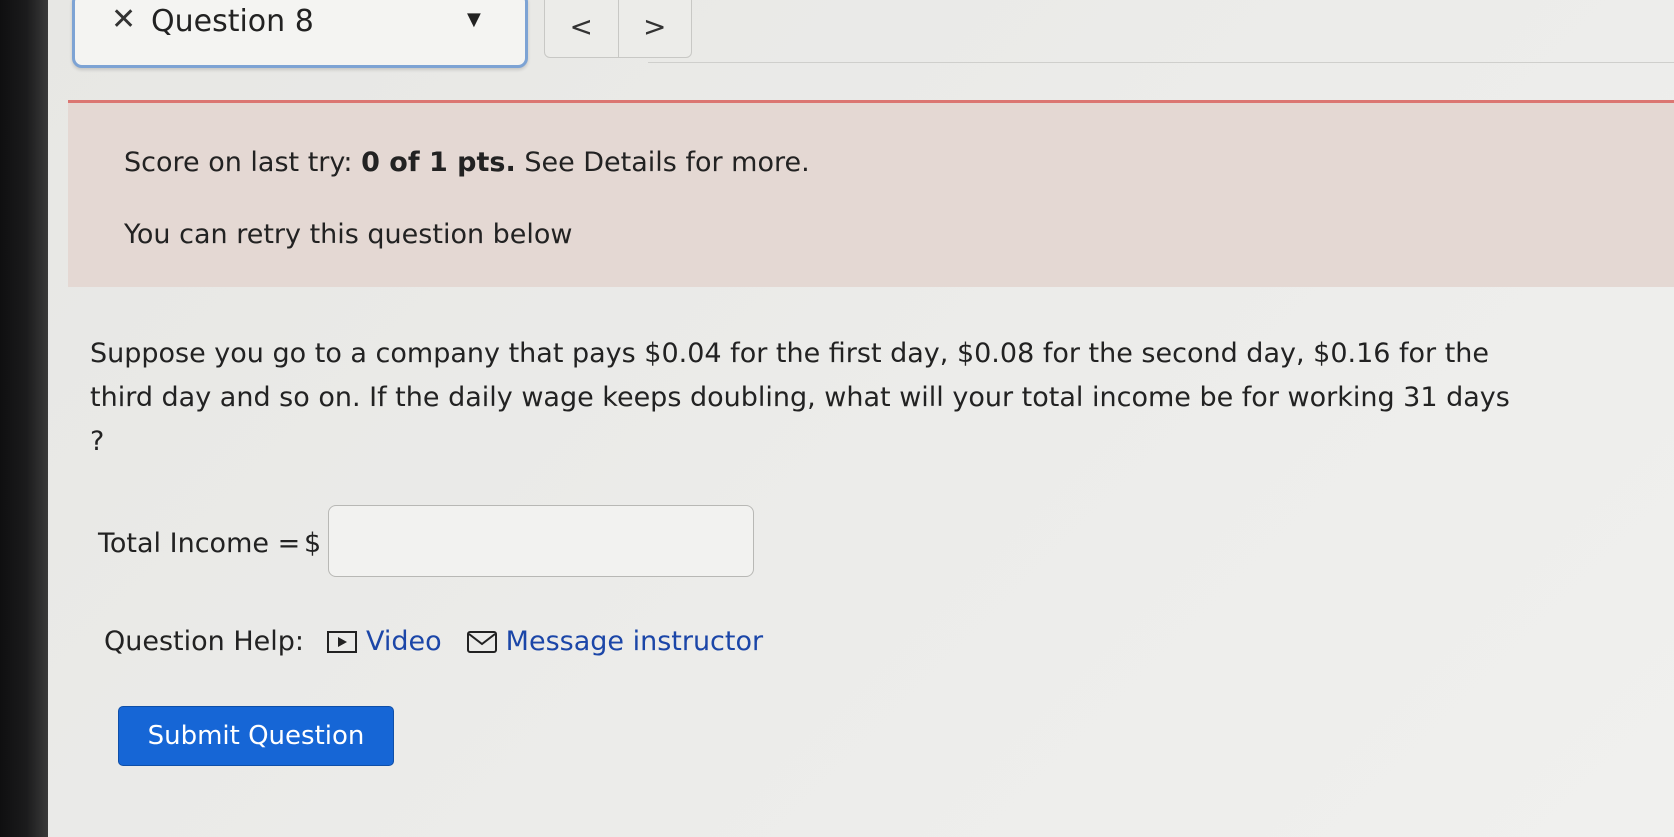 The height and width of the screenshot is (837, 1674). What do you see at coordinates (474, 19) in the screenshot?
I see `caret-down-icon: ▼` at bounding box center [474, 19].